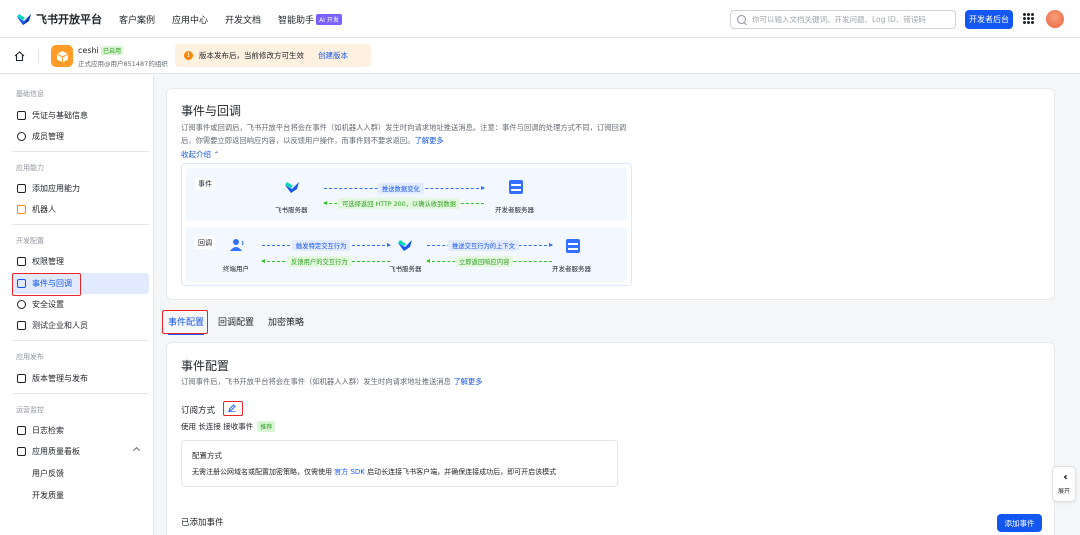 The height and width of the screenshot is (535, 1080). What do you see at coordinates (349, 472) in the screenshot?
I see `official-sdk-link: 官方 SDK` at bounding box center [349, 472].